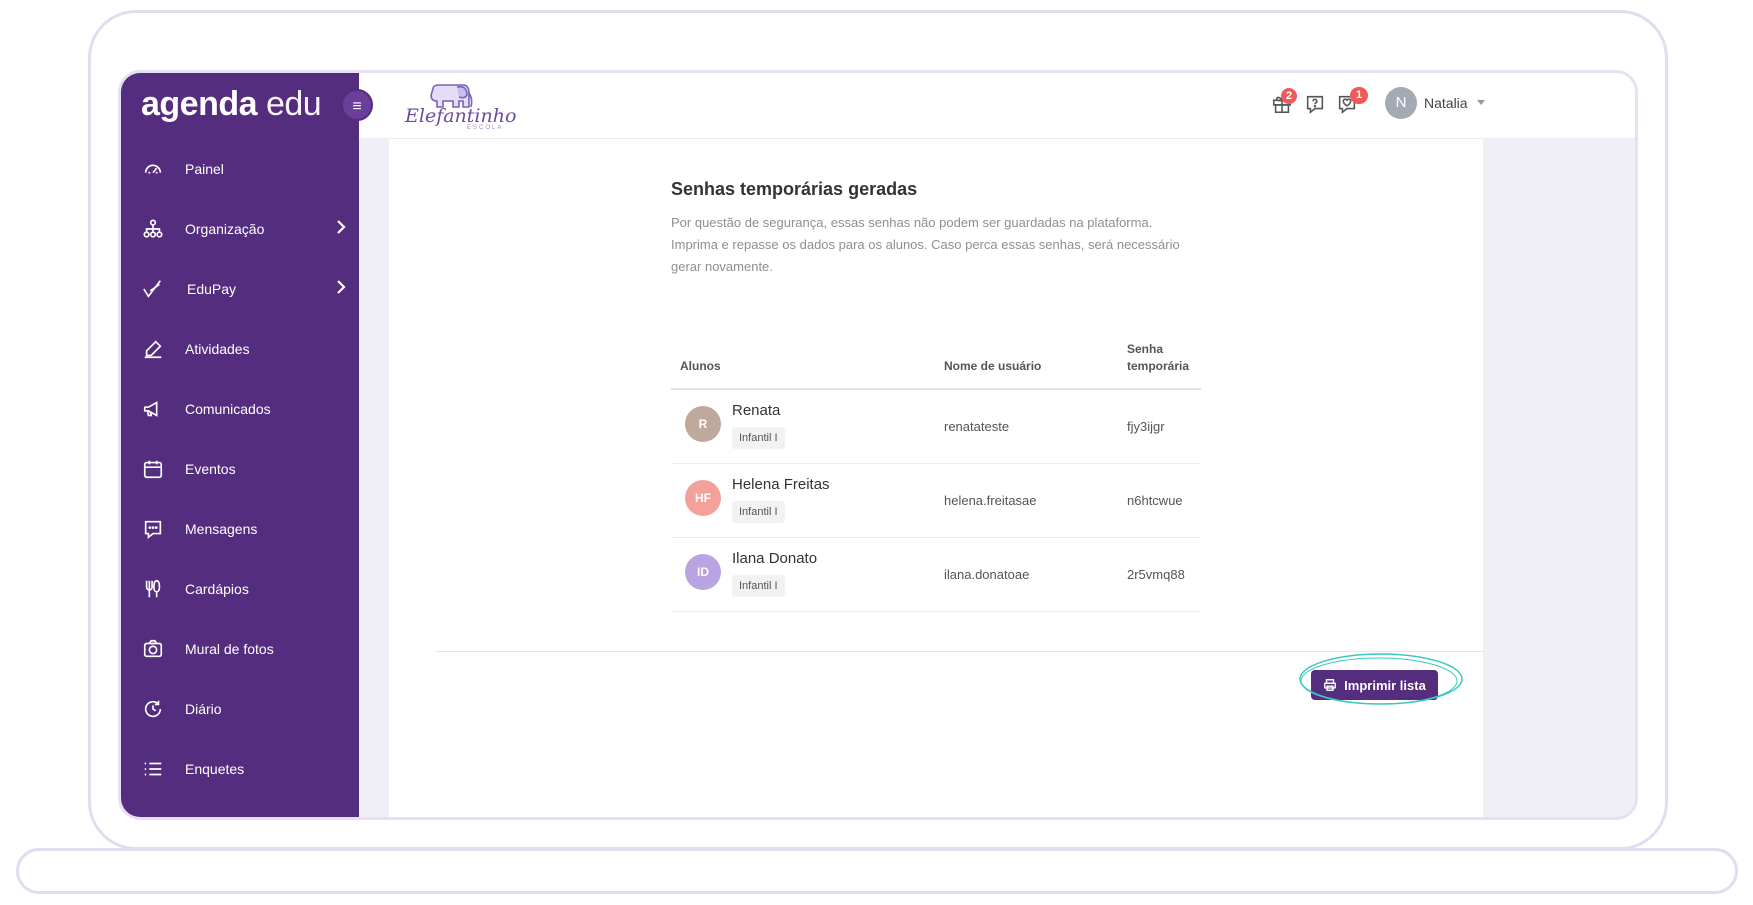 This screenshot has width=1753, height=905. Describe the element at coordinates (1158, 366) in the screenshot. I see `column-header-password-line2: temporária` at that location.